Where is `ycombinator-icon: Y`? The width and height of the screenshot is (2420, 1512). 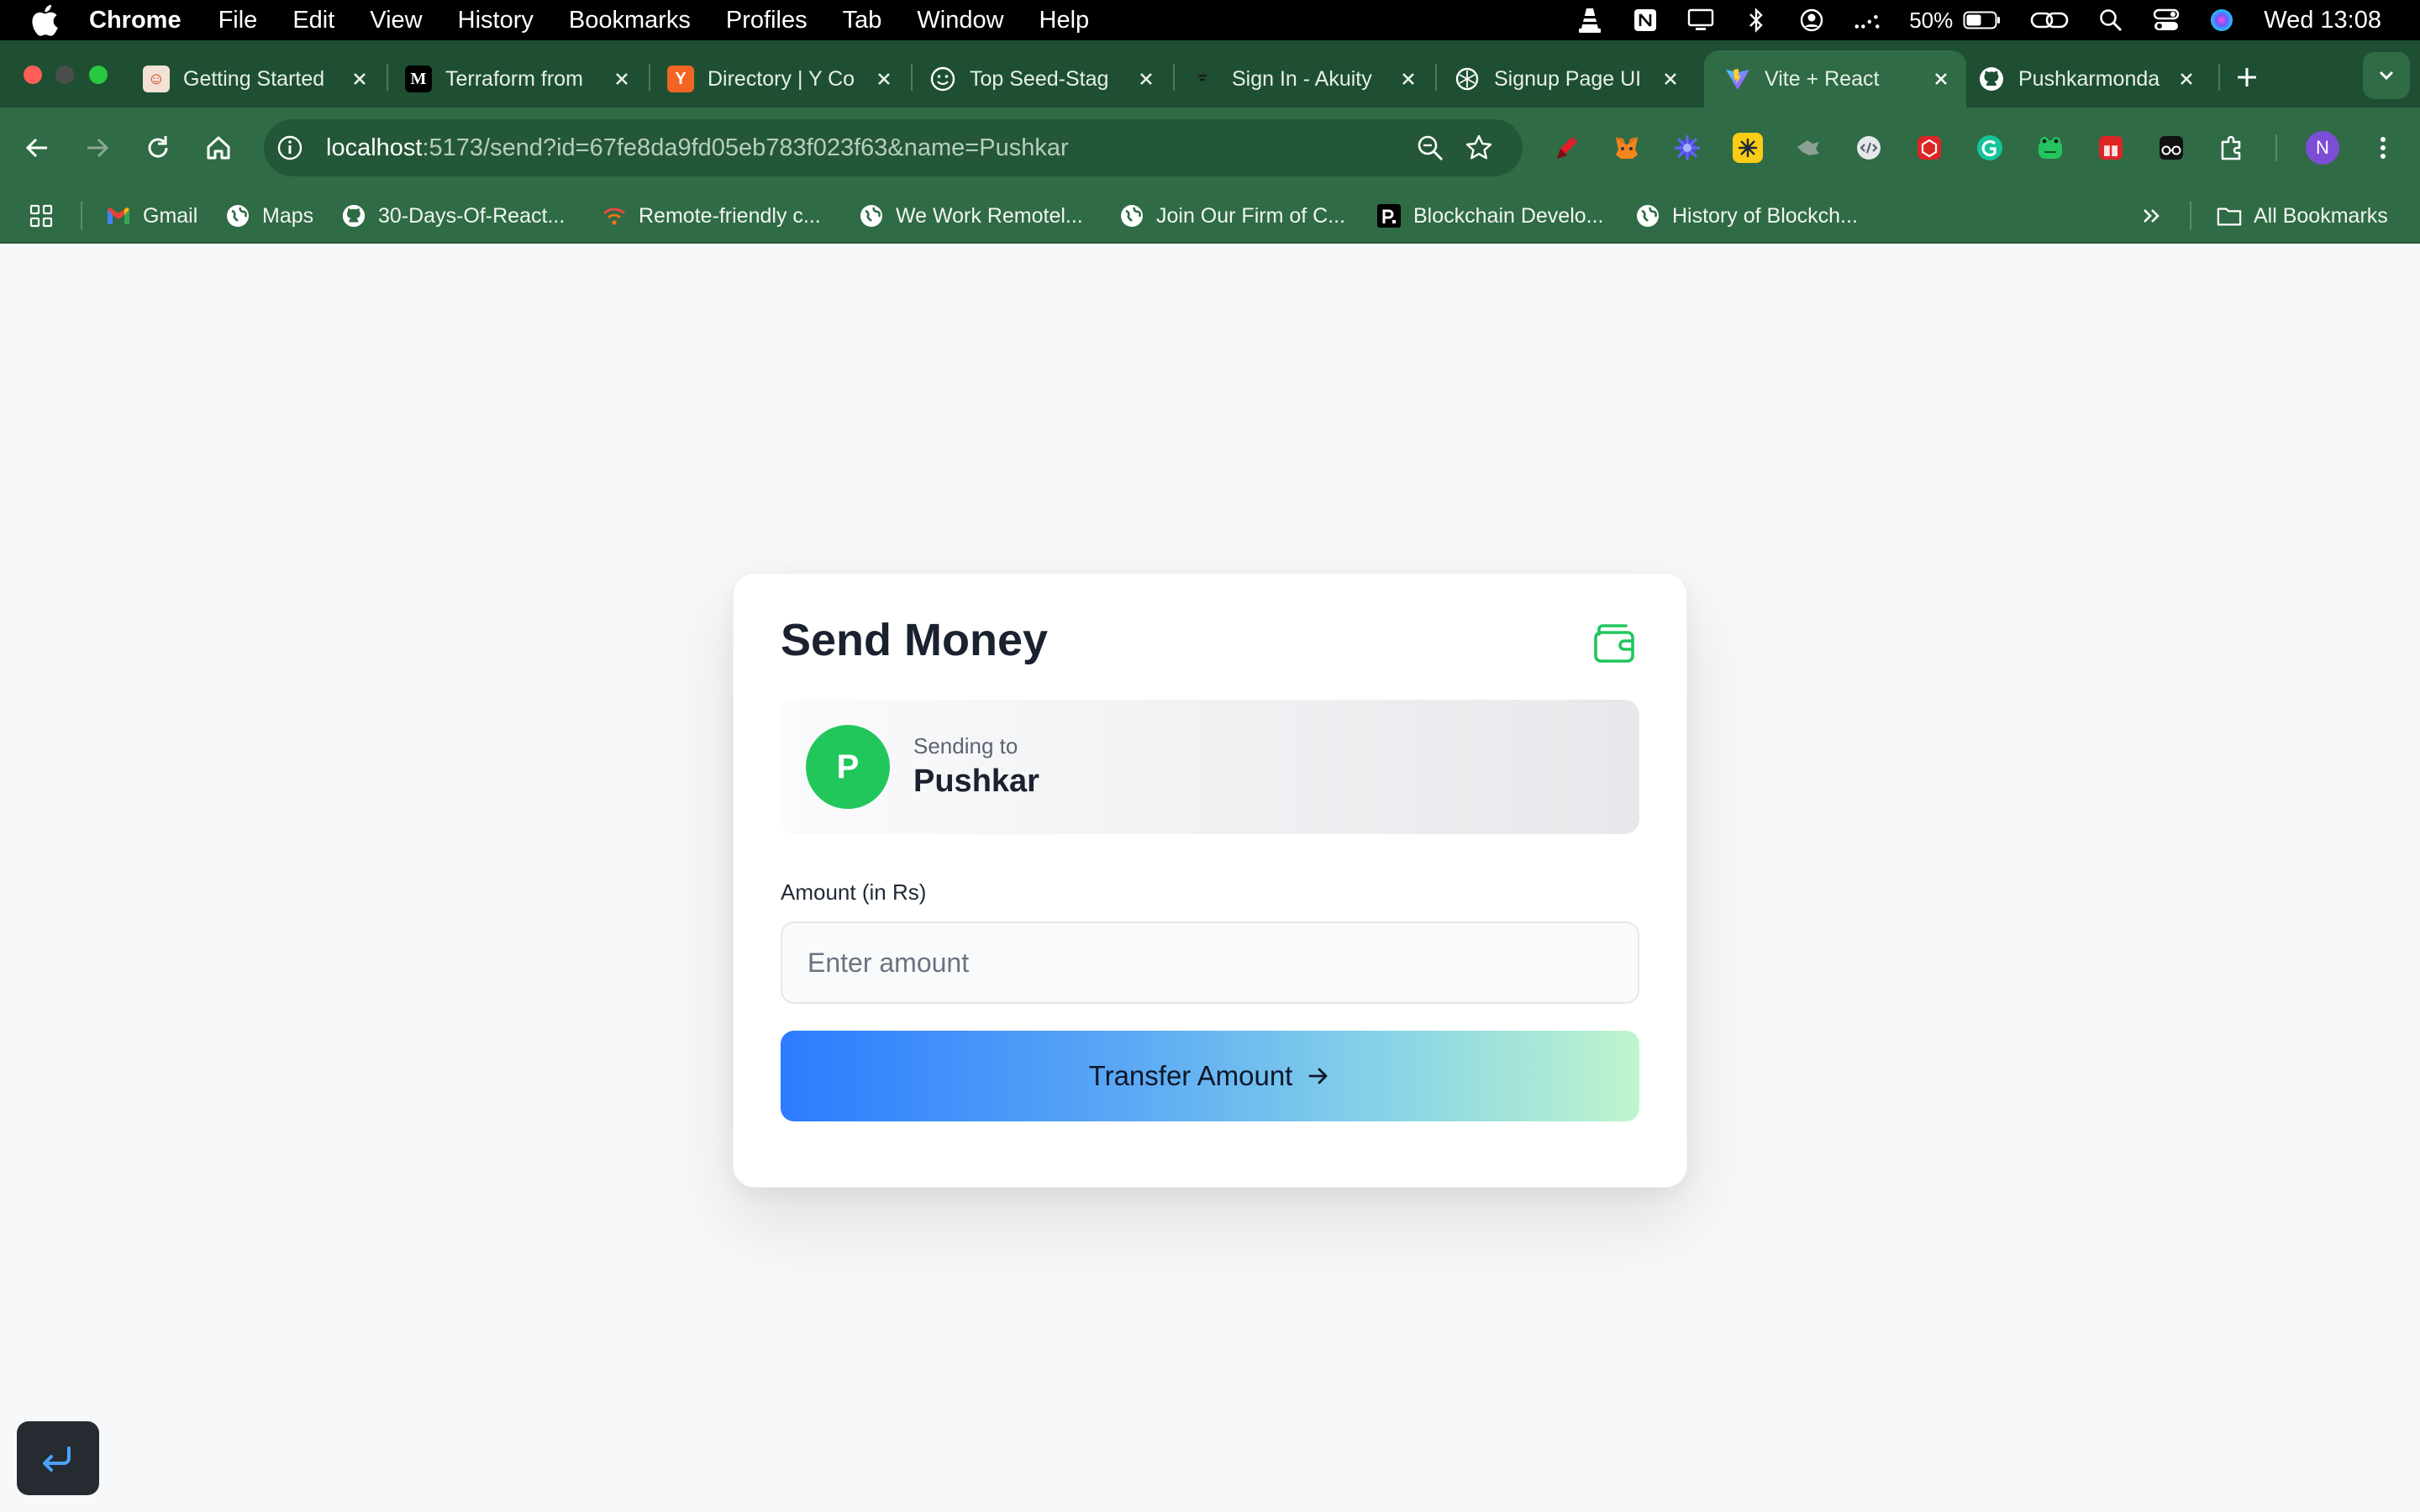
ycombinator-icon: Y is located at coordinates (680, 79).